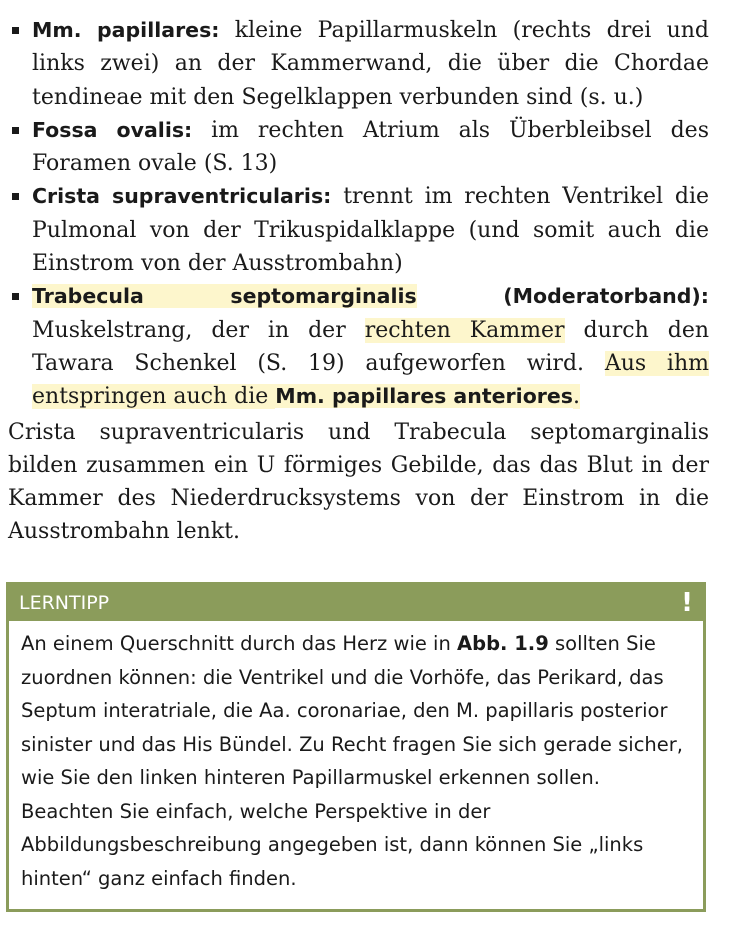  I want to click on term-highlighted: Trabecula septomarginalis, so click(224, 296).